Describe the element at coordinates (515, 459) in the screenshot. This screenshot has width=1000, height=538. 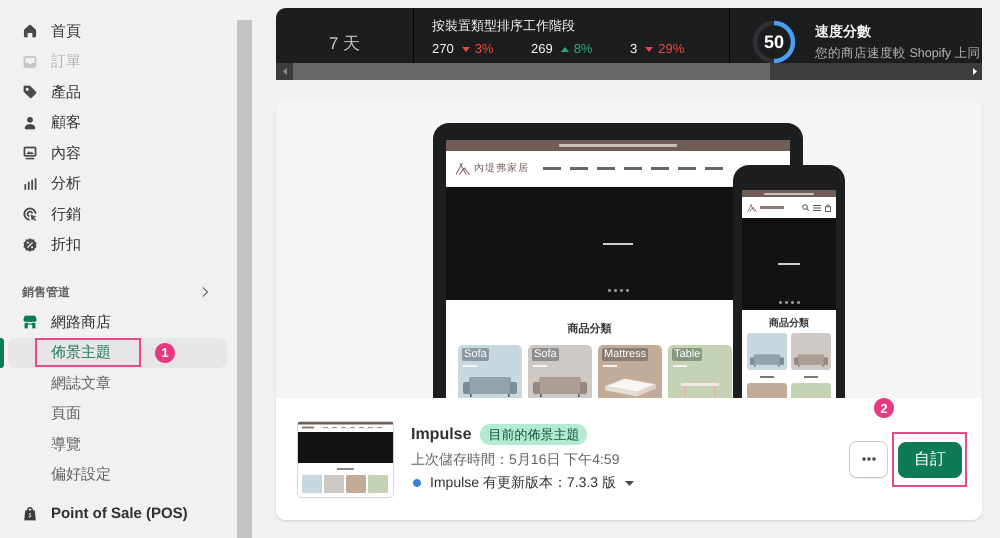
I see `last-saved-text: 上次儲存時間：5月16日 下午4:59` at that location.